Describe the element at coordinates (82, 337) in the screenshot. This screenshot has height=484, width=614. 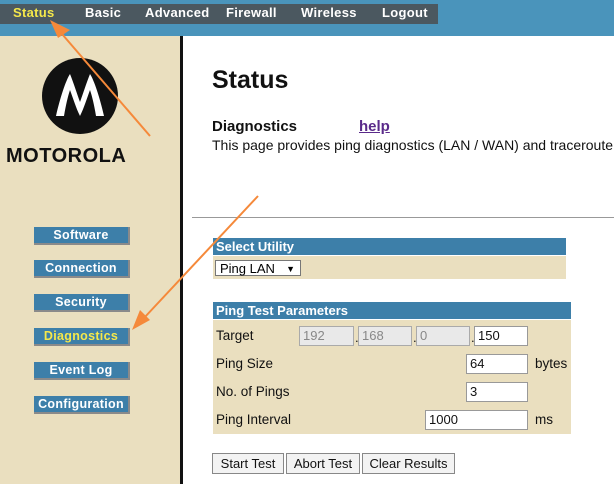
I see `sidebar-item-diagnostics: Diagnostics` at that location.